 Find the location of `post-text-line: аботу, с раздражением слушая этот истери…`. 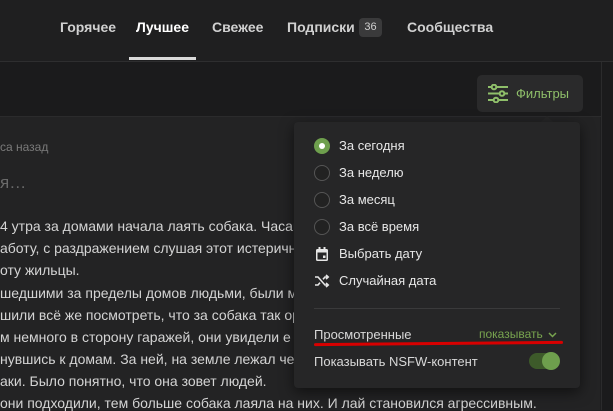

post-text-line: аботу, с раздражением слушая этот истери… is located at coordinates (148, 248).